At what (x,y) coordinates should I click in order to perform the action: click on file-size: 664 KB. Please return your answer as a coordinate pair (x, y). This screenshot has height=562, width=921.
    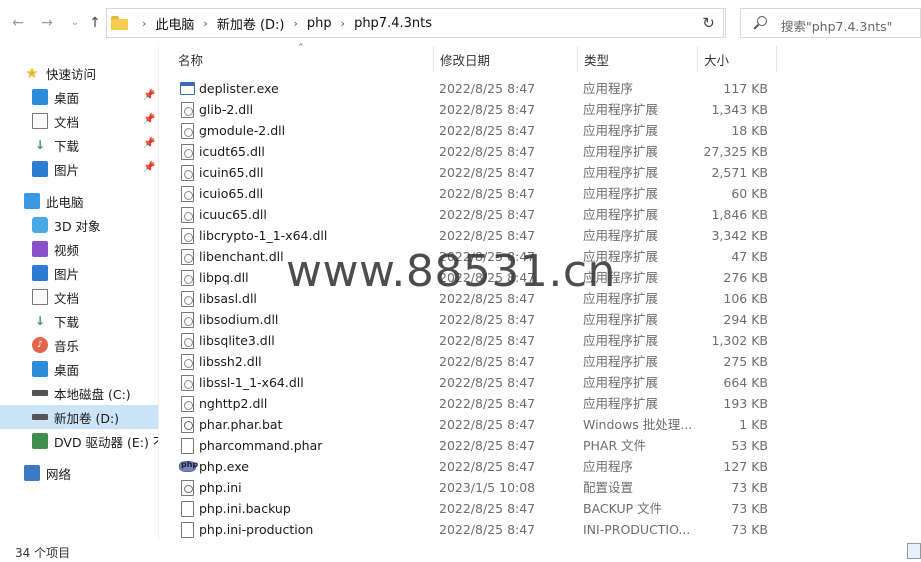
    Looking at the image, I should click on (745, 382).